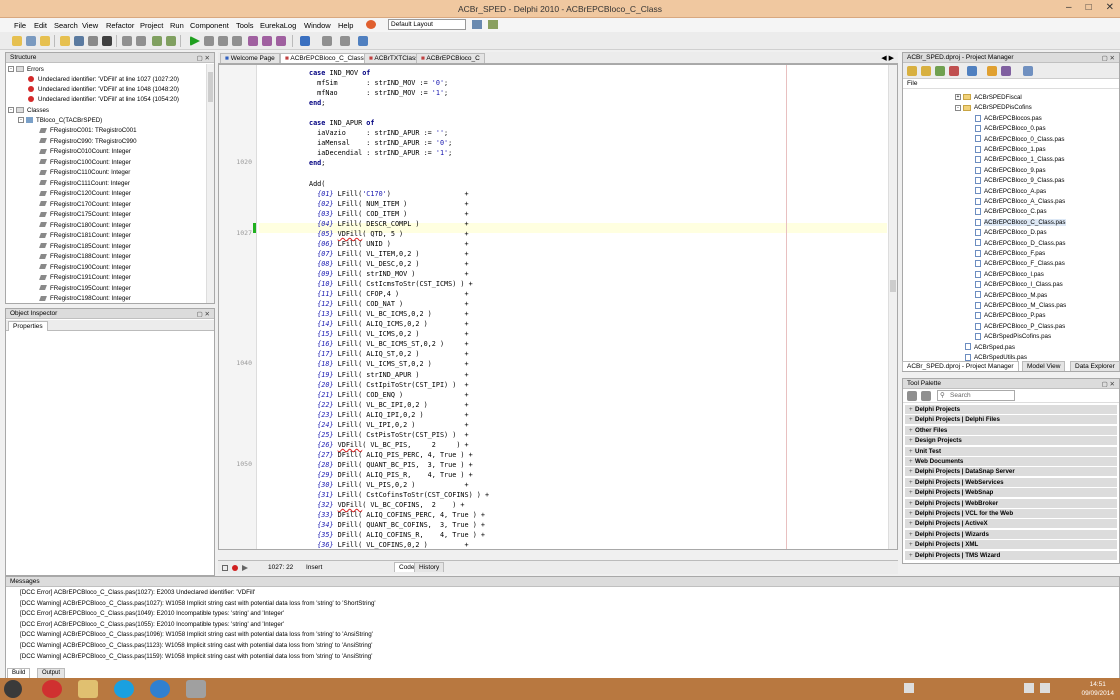 This screenshot has height=700, width=1120. I want to click on palette-category: Delphi Projects | XML, so click(1011, 545).